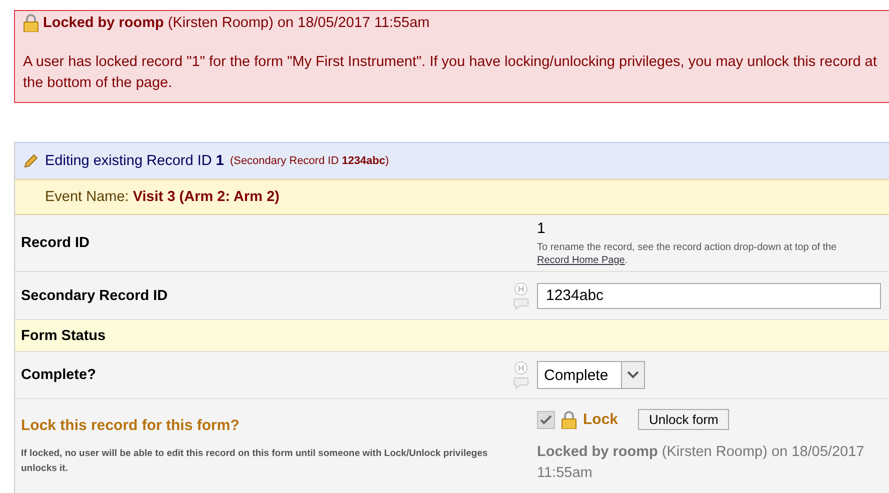  Describe the element at coordinates (600, 419) in the screenshot. I see `lock-label: Lock` at that location.